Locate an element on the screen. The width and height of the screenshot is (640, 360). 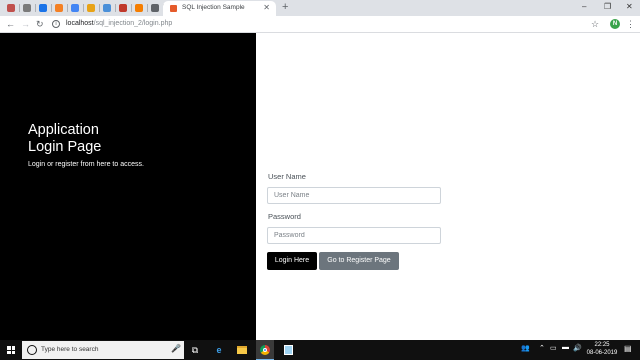
notepad-icon is located at coordinates (288, 350).